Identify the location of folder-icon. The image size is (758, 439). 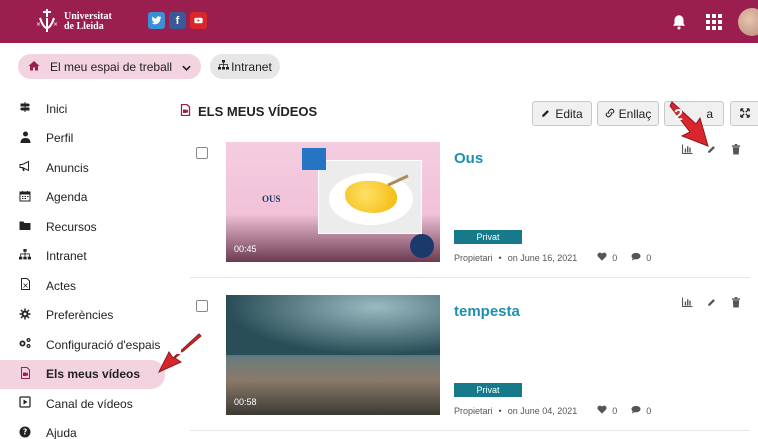
(25, 227).